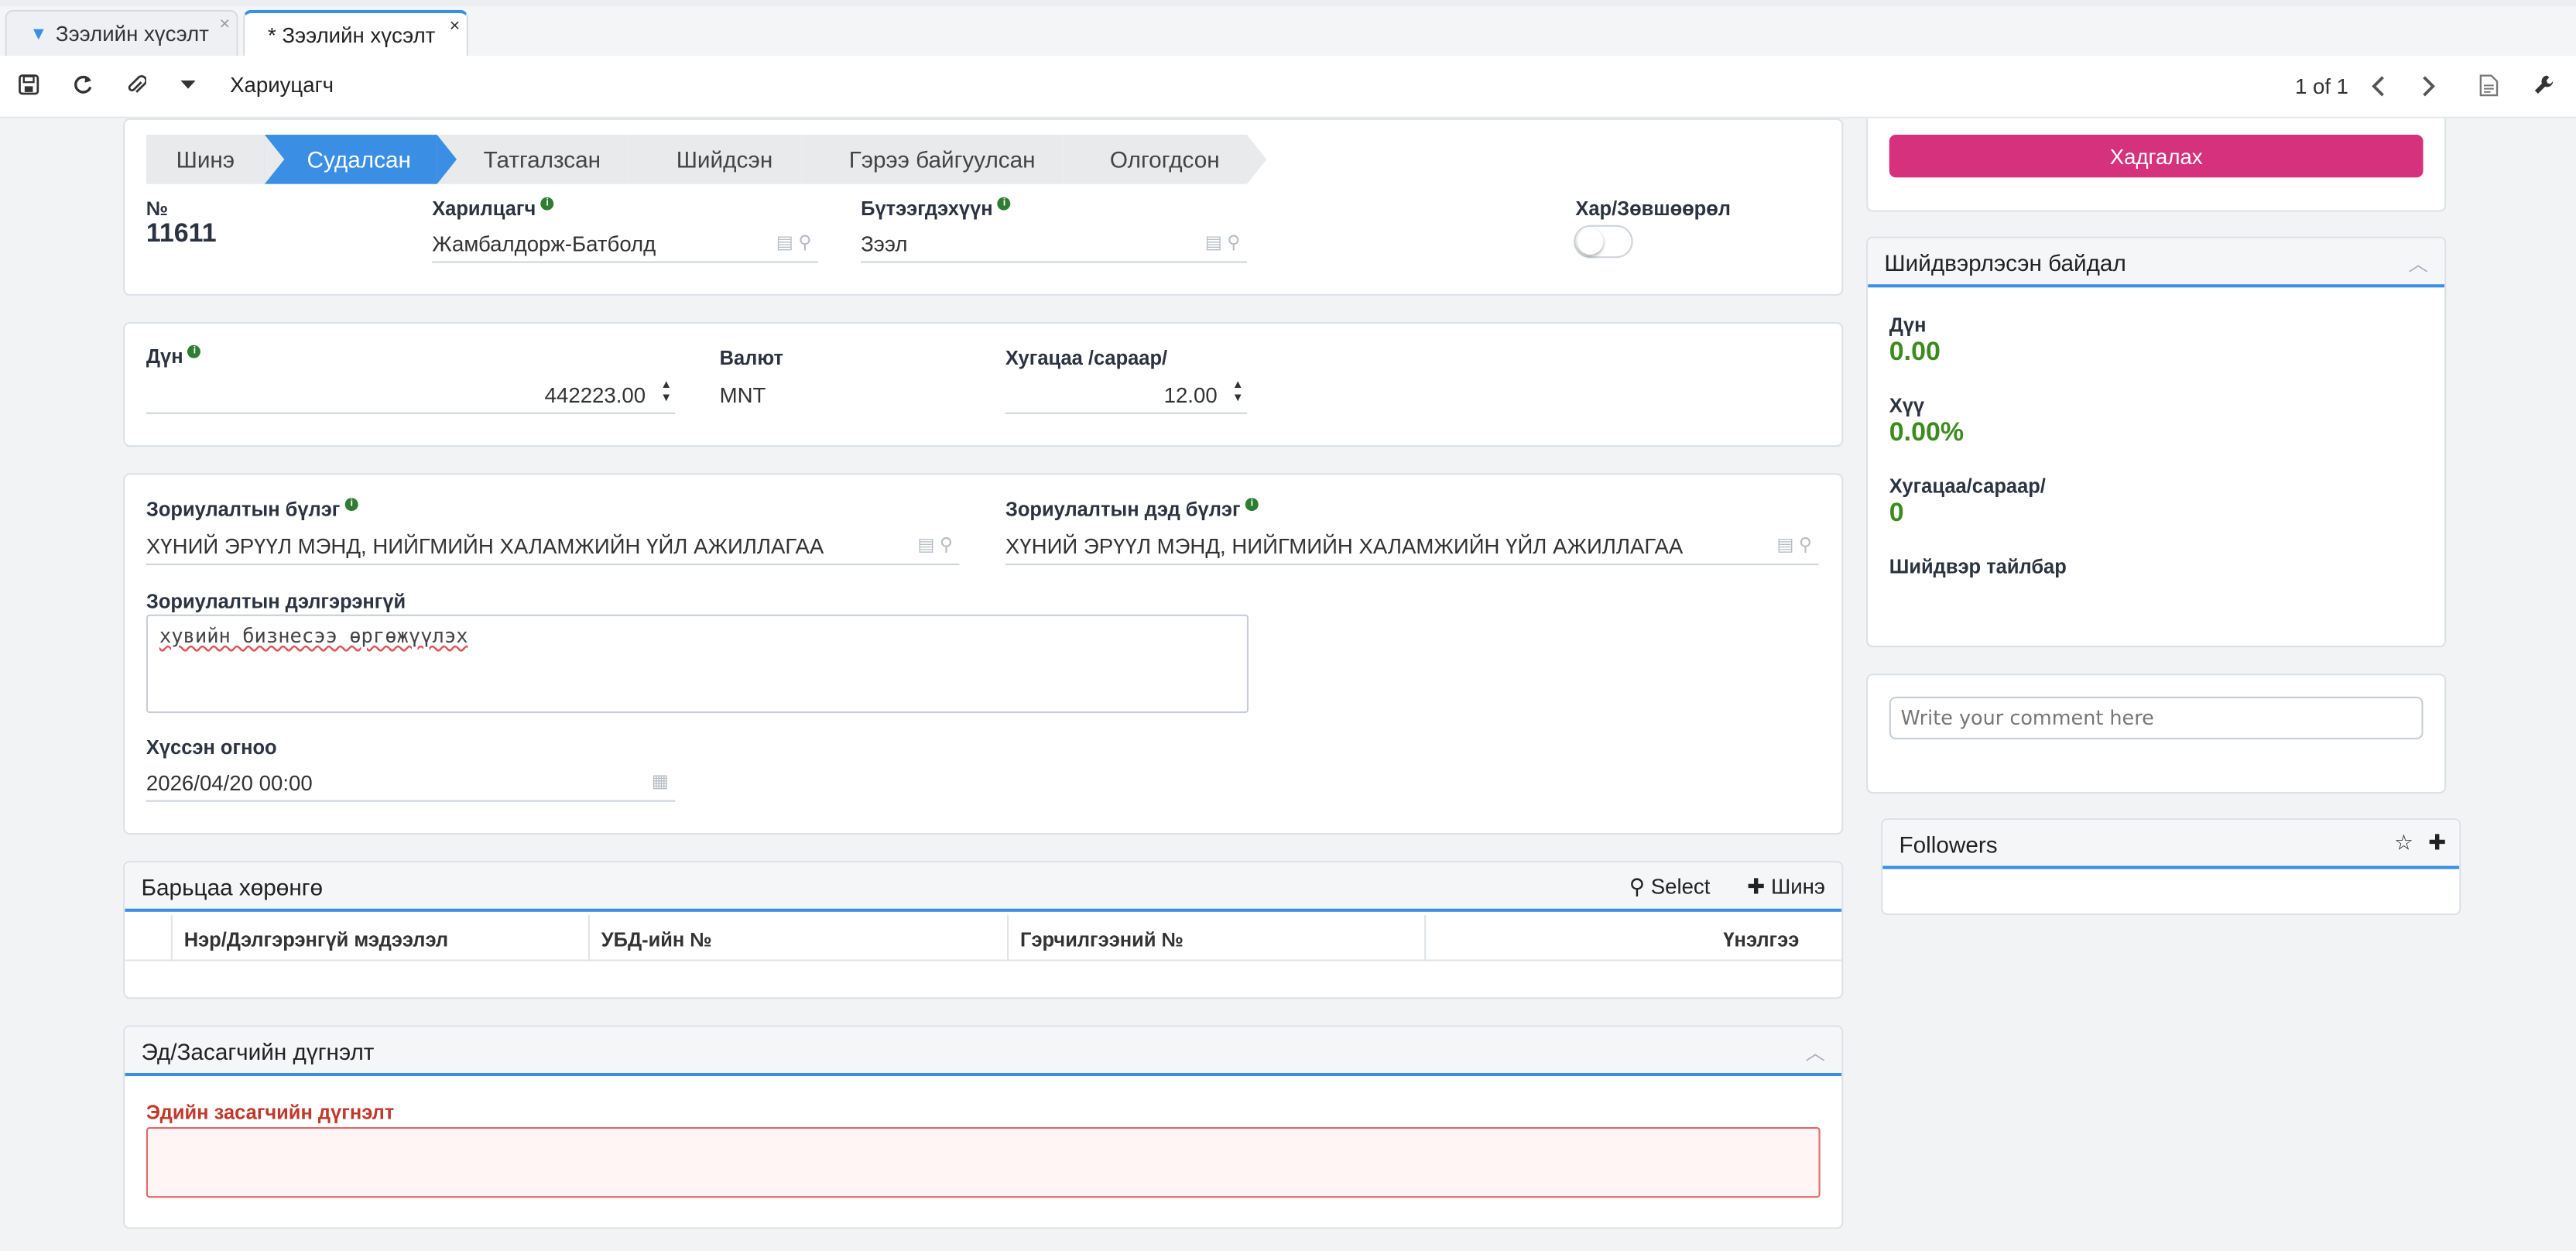 The width and height of the screenshot is (2576, 1251). I want to click on requested-date-input: 2026/04/20 00:00 ▦, so click(411, 784).